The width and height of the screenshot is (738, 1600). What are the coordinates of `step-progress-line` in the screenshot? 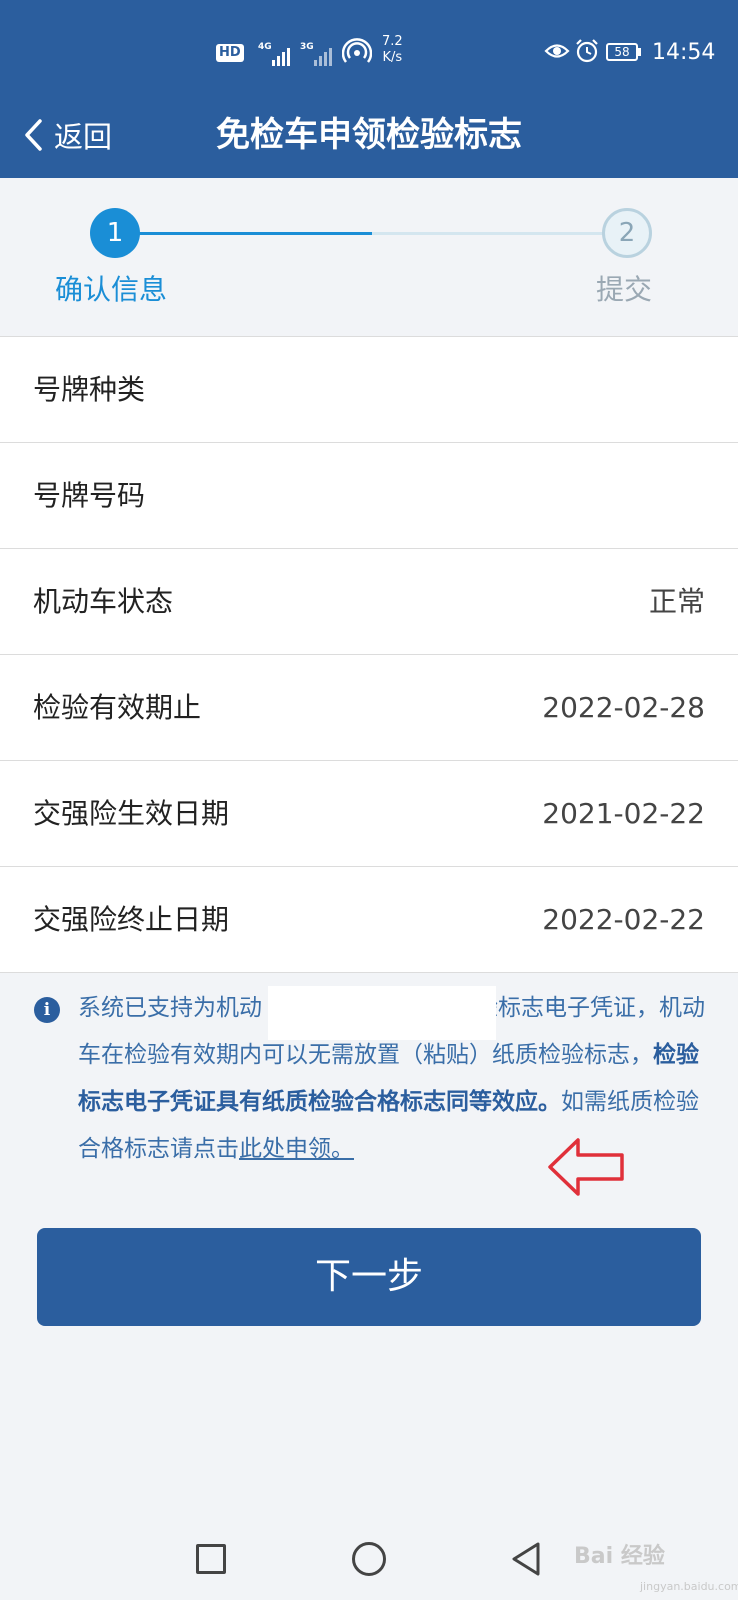 It's located at (254, 233).